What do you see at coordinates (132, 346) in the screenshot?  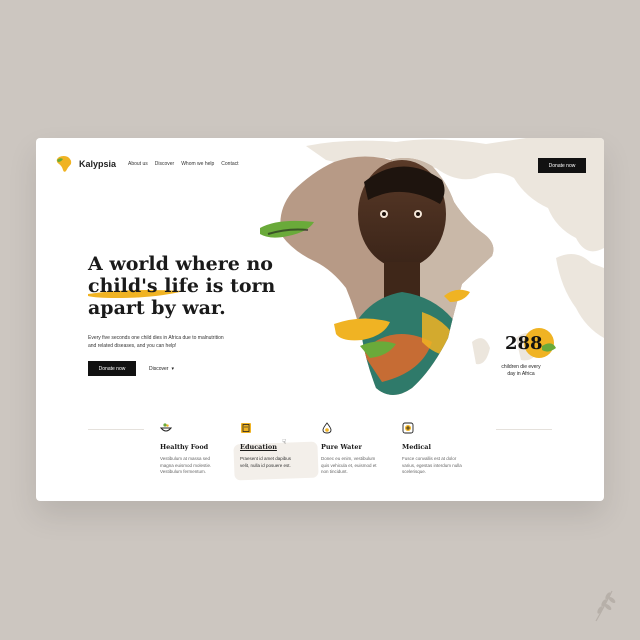 I see `subtext-line-2: and related diseases, and you can help!` at bounding box center [132, 346].